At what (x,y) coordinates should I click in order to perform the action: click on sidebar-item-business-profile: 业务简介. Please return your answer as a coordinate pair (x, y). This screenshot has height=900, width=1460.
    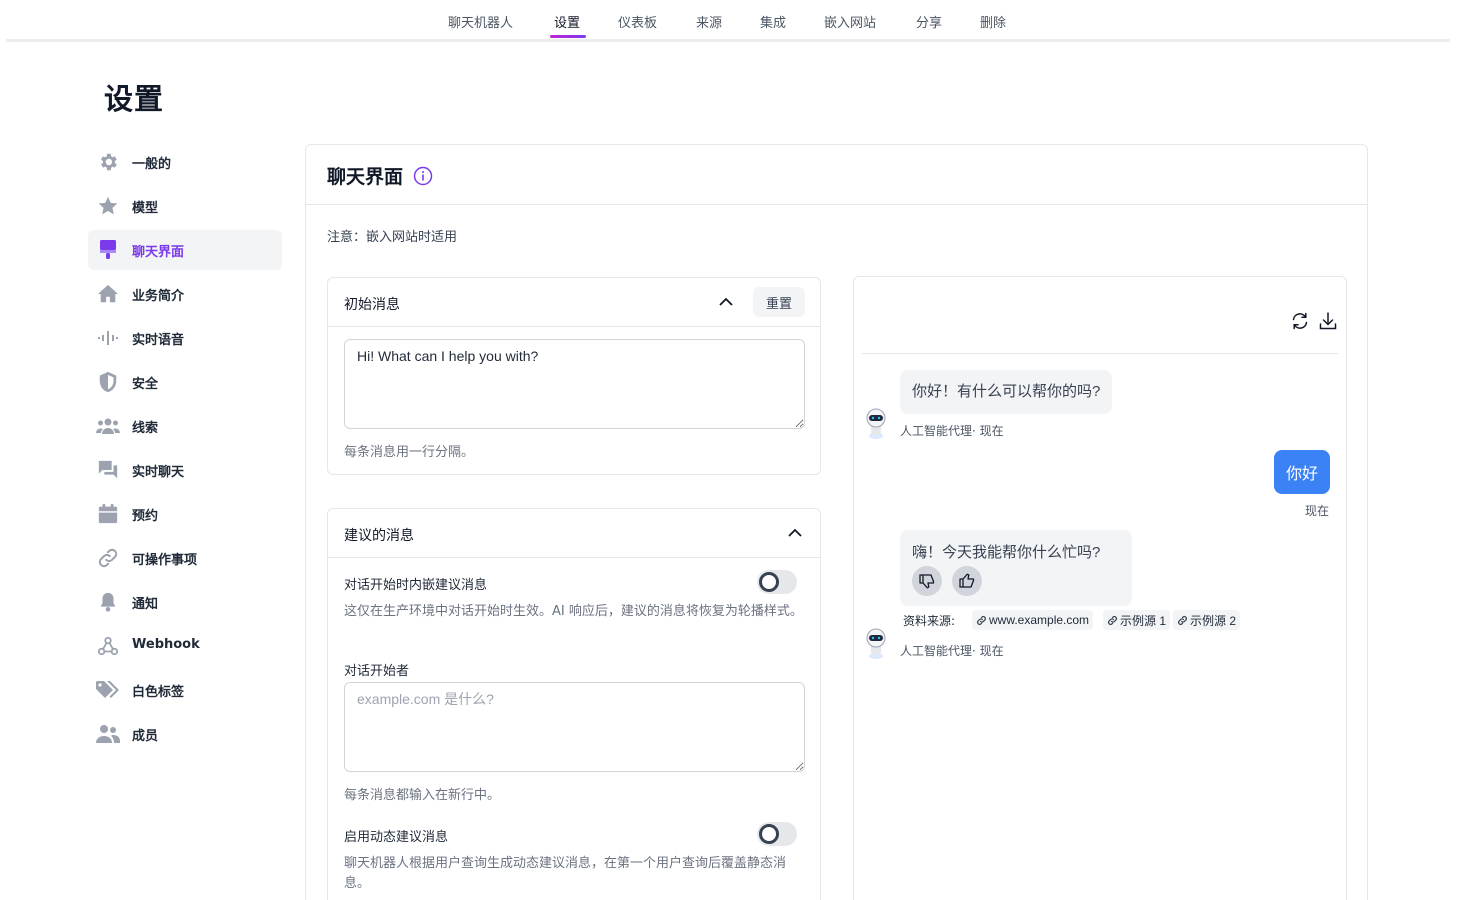
    Looking at the image, I should click on (185, 294).